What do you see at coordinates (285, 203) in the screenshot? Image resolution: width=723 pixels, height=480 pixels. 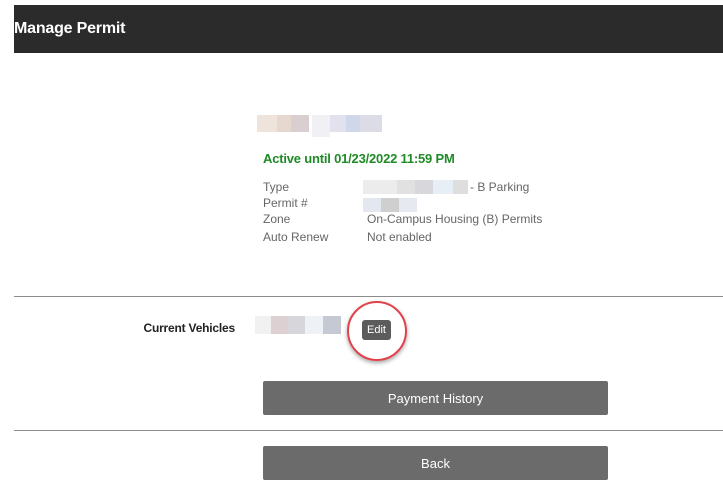 I see `detail-label-permit-number: Permit #` at bounding box center [285, 203].